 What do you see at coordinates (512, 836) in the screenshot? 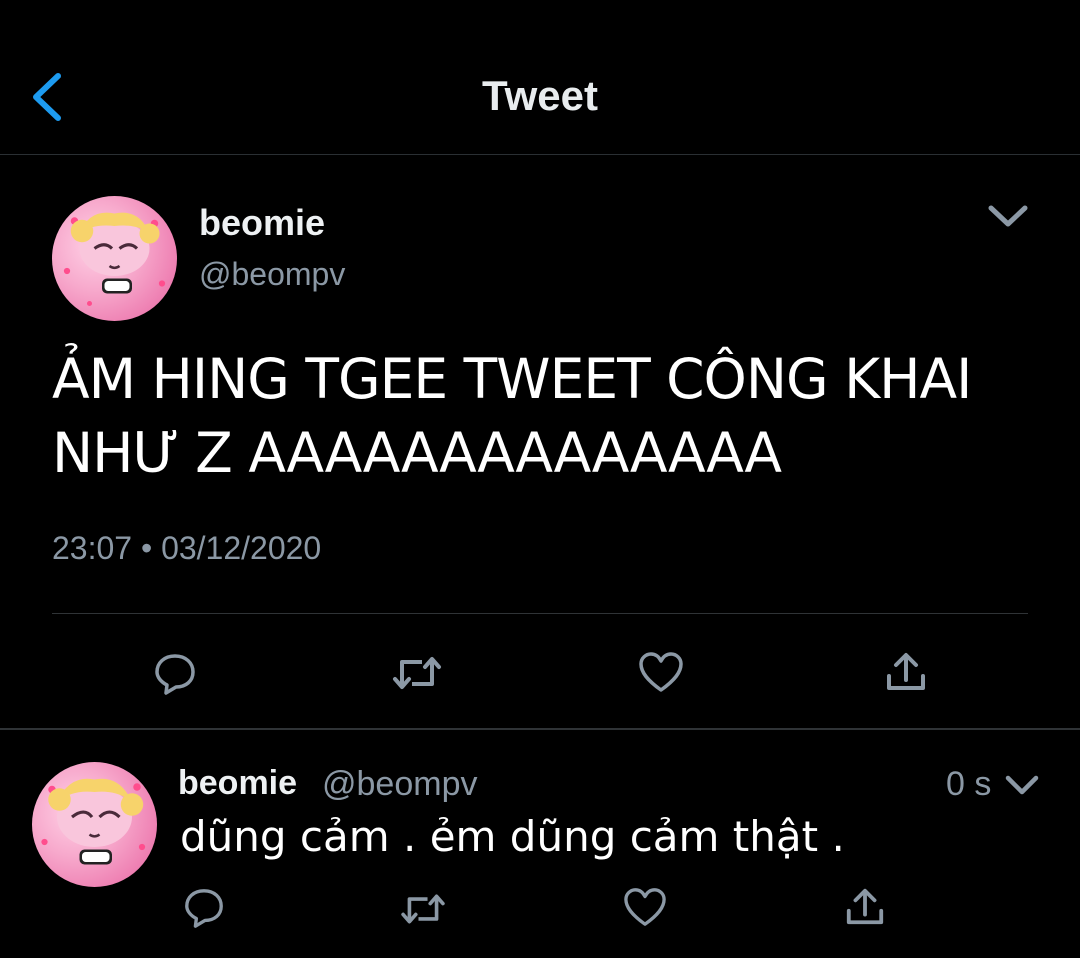
I see `reply-text: dũng cảm . ẻm dũng cảm thật .` at bounding box center [512, 836].